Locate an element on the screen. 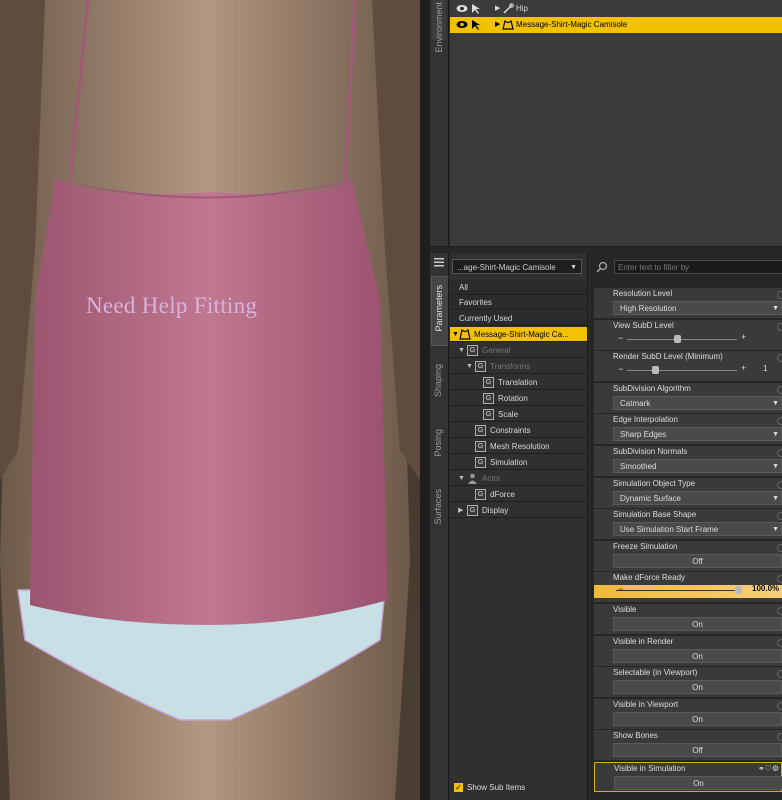  param-visible: Visible On is located at coordinates (688, 619).